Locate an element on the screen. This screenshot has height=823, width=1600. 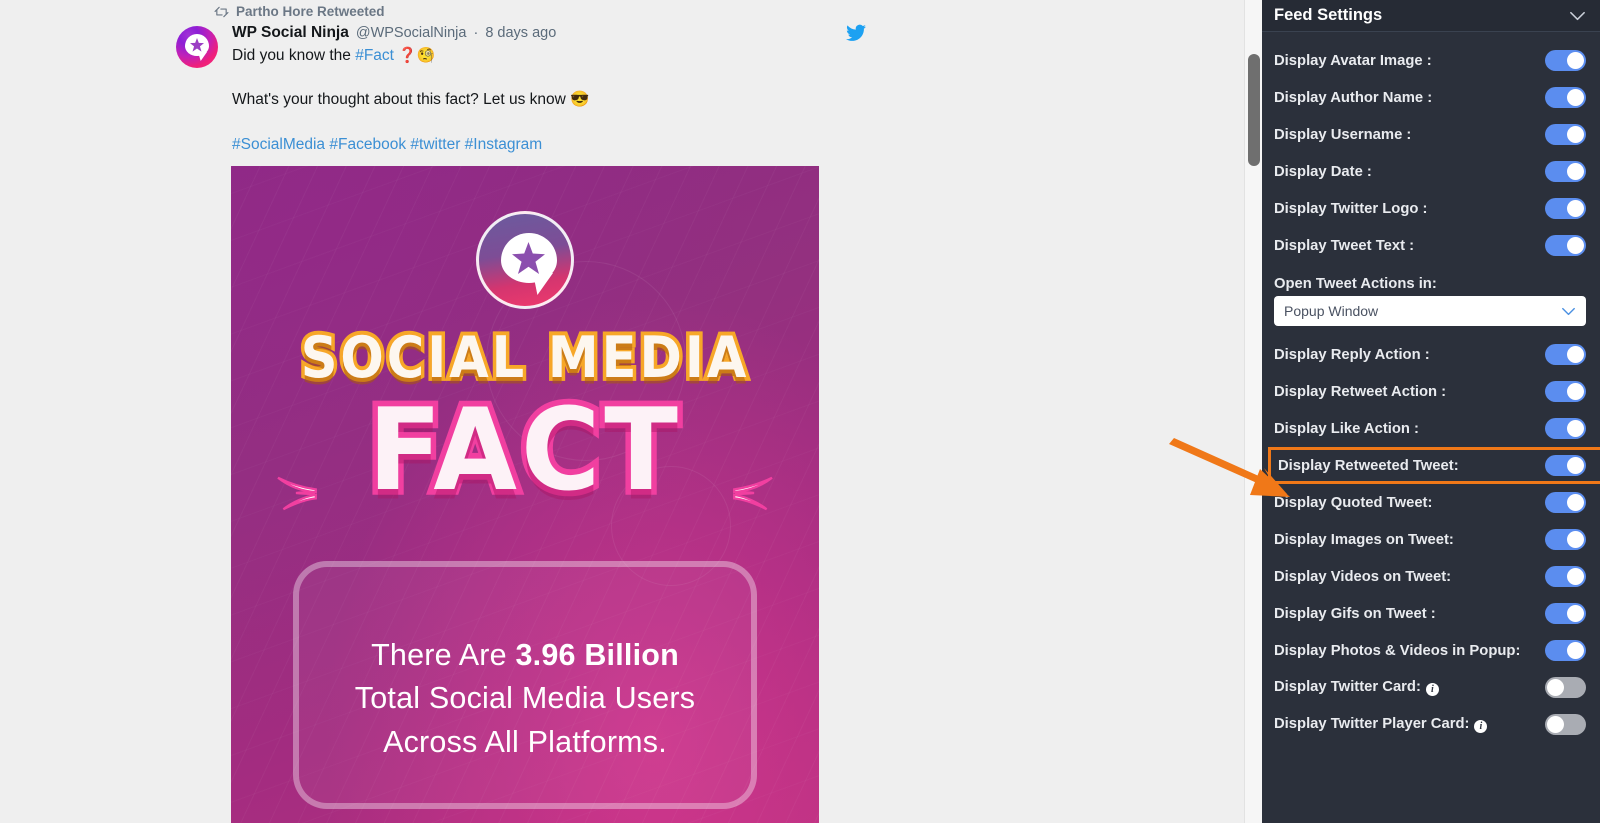
setting-row-display-images-on-tweet: Display Images on Tweet: is located at coordinates (1431, 539).